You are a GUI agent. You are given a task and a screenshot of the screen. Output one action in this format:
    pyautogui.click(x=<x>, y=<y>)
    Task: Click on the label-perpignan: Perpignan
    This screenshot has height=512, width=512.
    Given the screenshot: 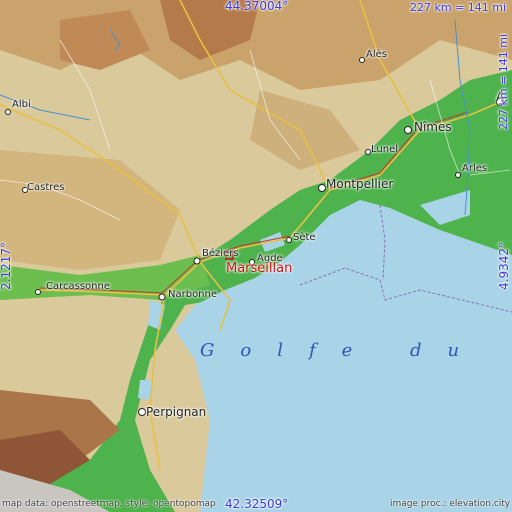 What is the action you would take?
    pyautogui.click(x=176, y=412)
    